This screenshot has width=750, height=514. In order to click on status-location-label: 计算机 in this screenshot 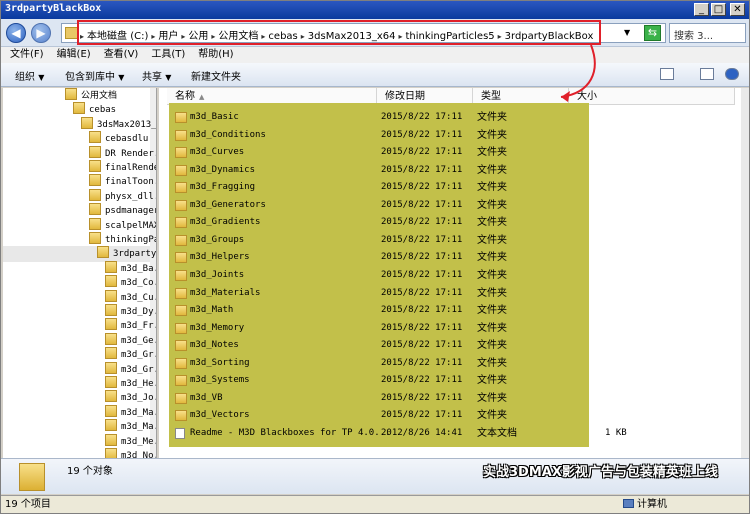, I will do `click(652, 504)`.